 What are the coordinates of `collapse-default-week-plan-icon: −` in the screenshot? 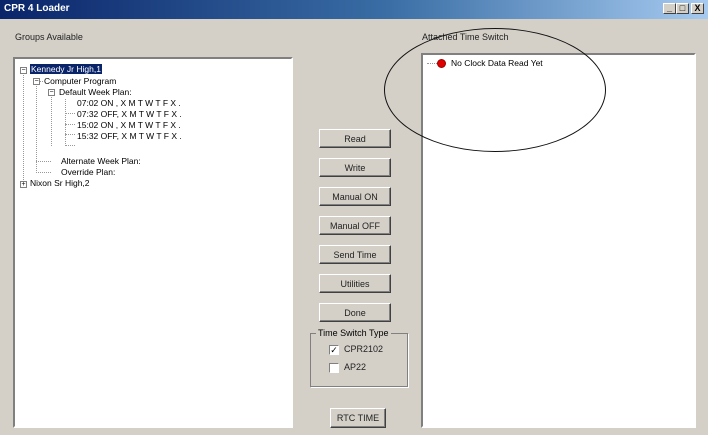 It's located at (51, 92).